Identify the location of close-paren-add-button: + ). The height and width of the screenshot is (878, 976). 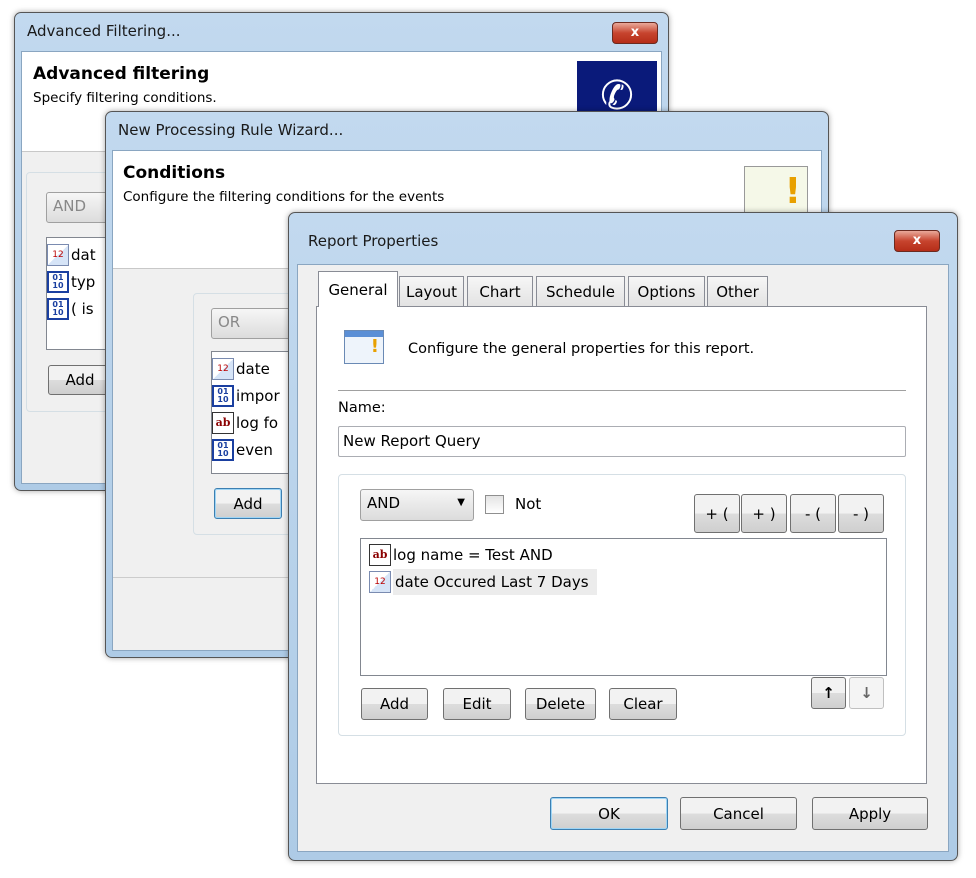
(764, 513).